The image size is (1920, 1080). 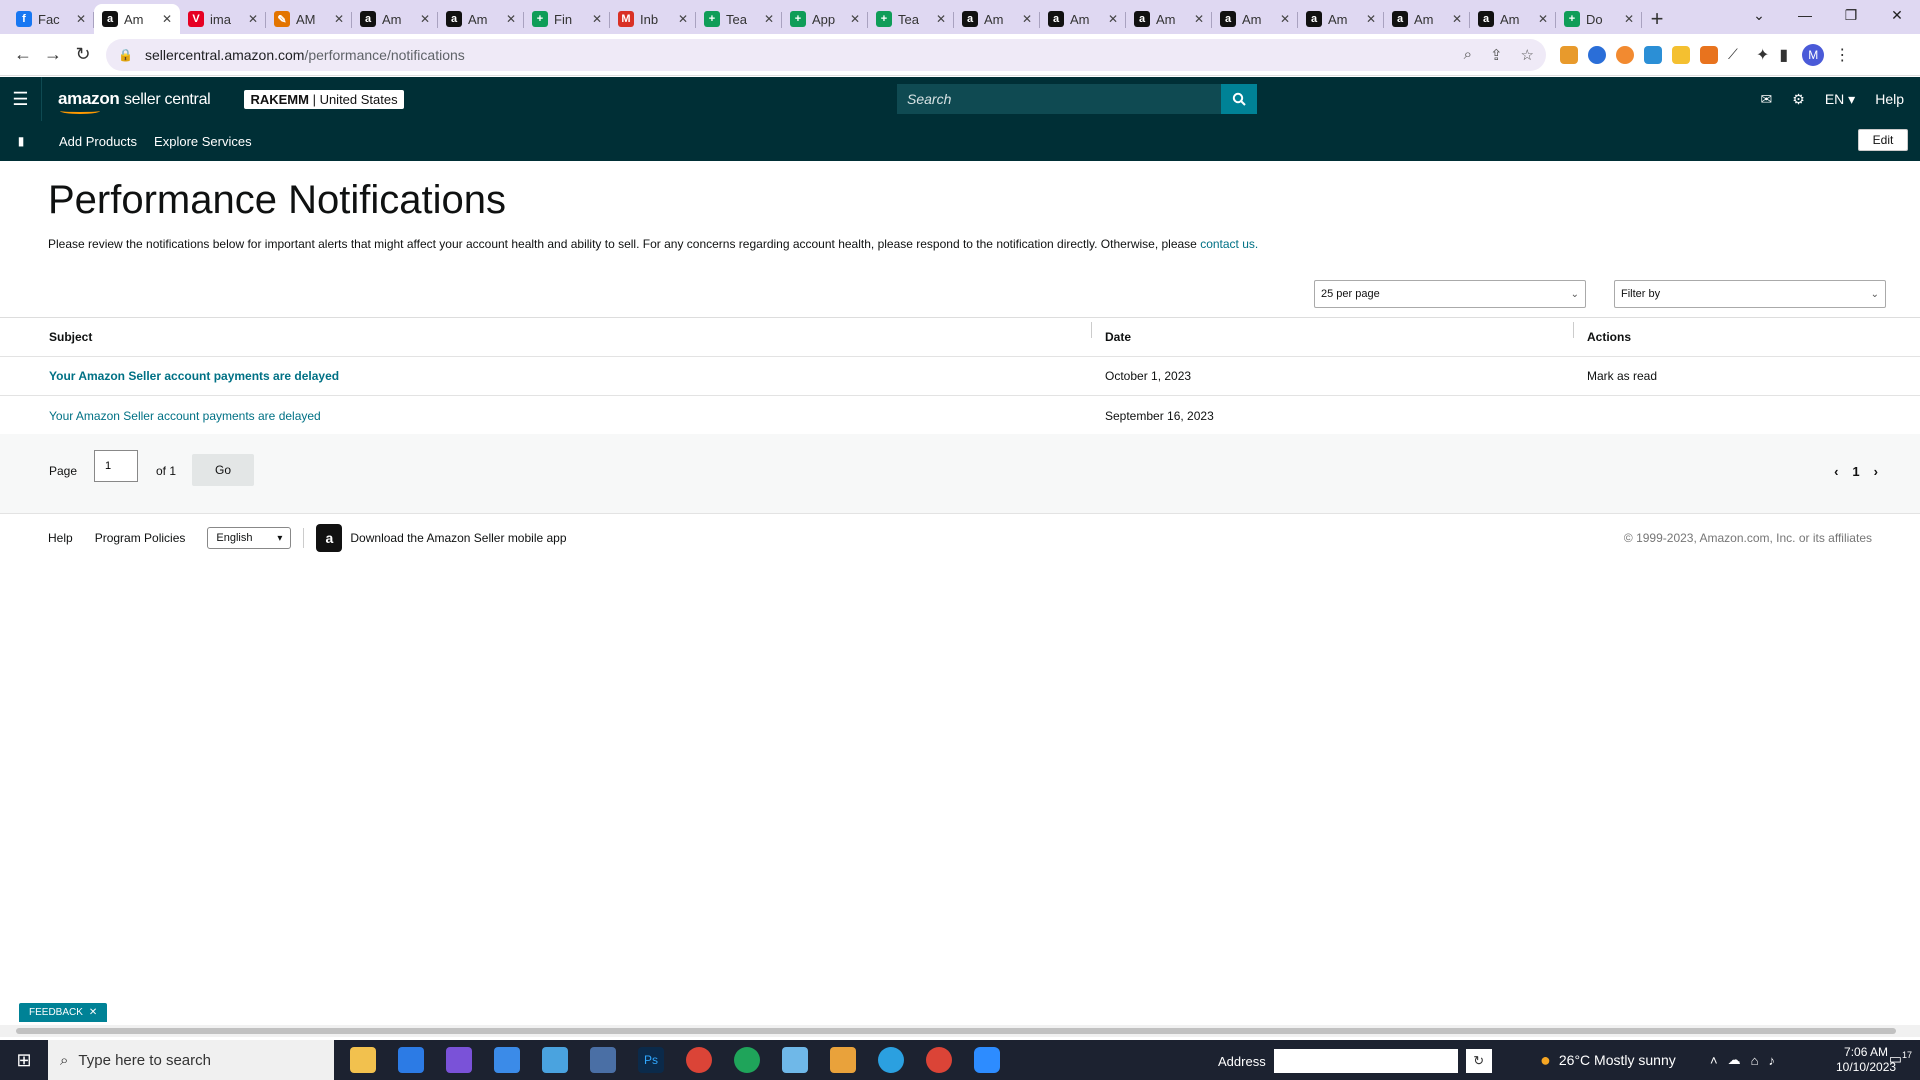 What do you see at coordinates (1855, 471) in the screenshot?
I see `current-page-number: 1` at bounding box center [1855, 471].